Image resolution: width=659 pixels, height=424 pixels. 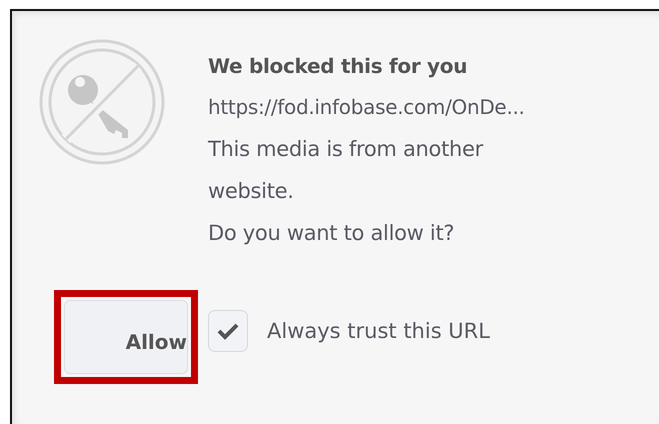 What do you see at coordinates (338, 66) in the screenshot?
I see `dialog-title: We blocked this for you` at bounding box center [338, 66].